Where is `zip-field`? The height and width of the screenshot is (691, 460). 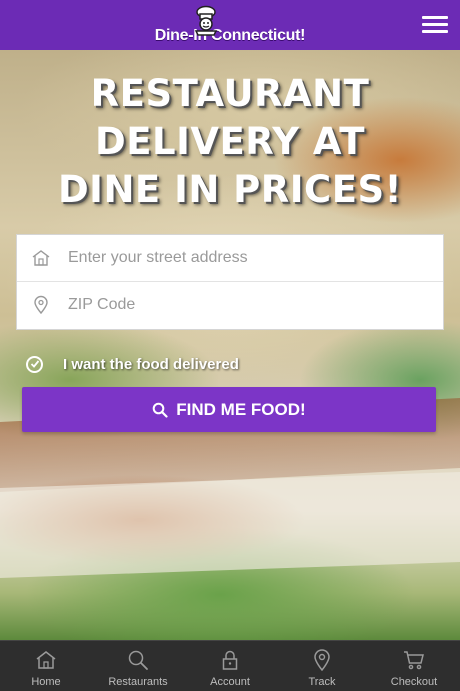
zip-field is located at coordinates (230, 305).